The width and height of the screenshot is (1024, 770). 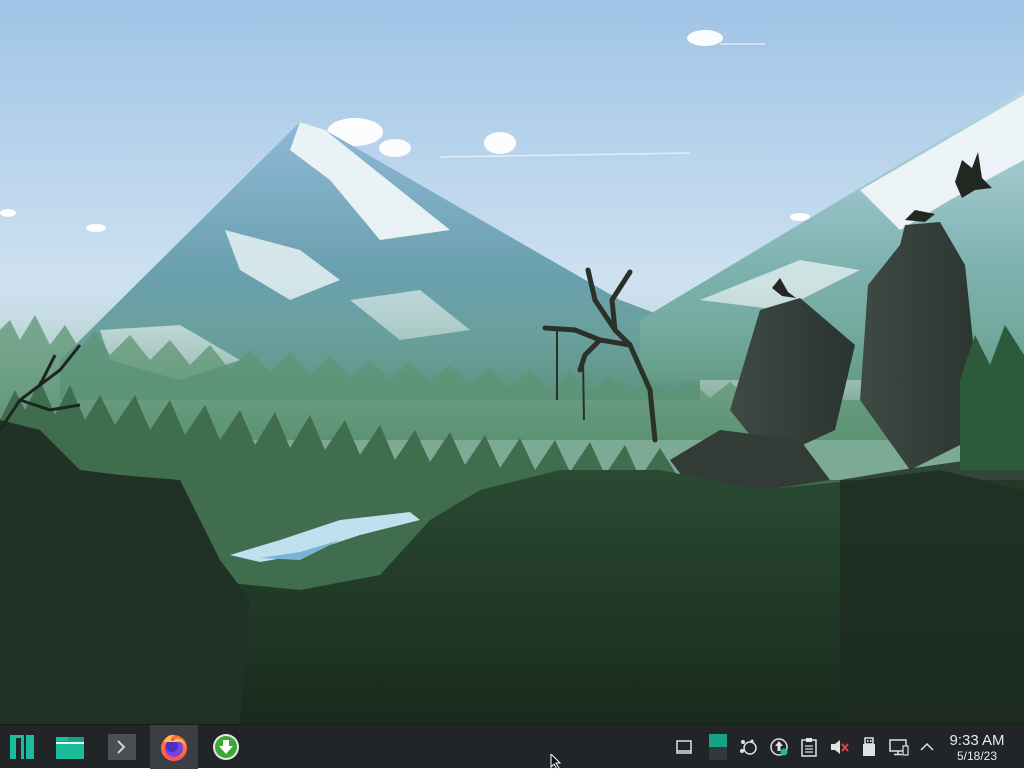 I want to click on terminal-icon, so click(x=122, y=747).